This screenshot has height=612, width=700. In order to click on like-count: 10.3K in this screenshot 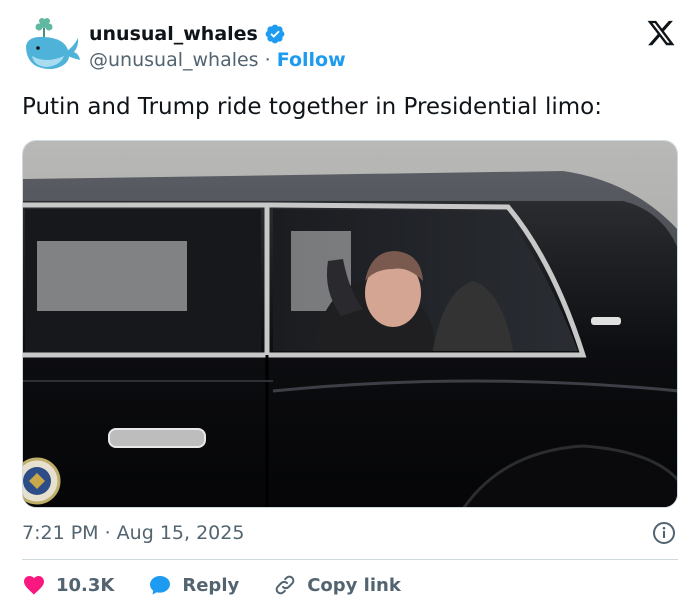, I will do `click(85, 585)`.